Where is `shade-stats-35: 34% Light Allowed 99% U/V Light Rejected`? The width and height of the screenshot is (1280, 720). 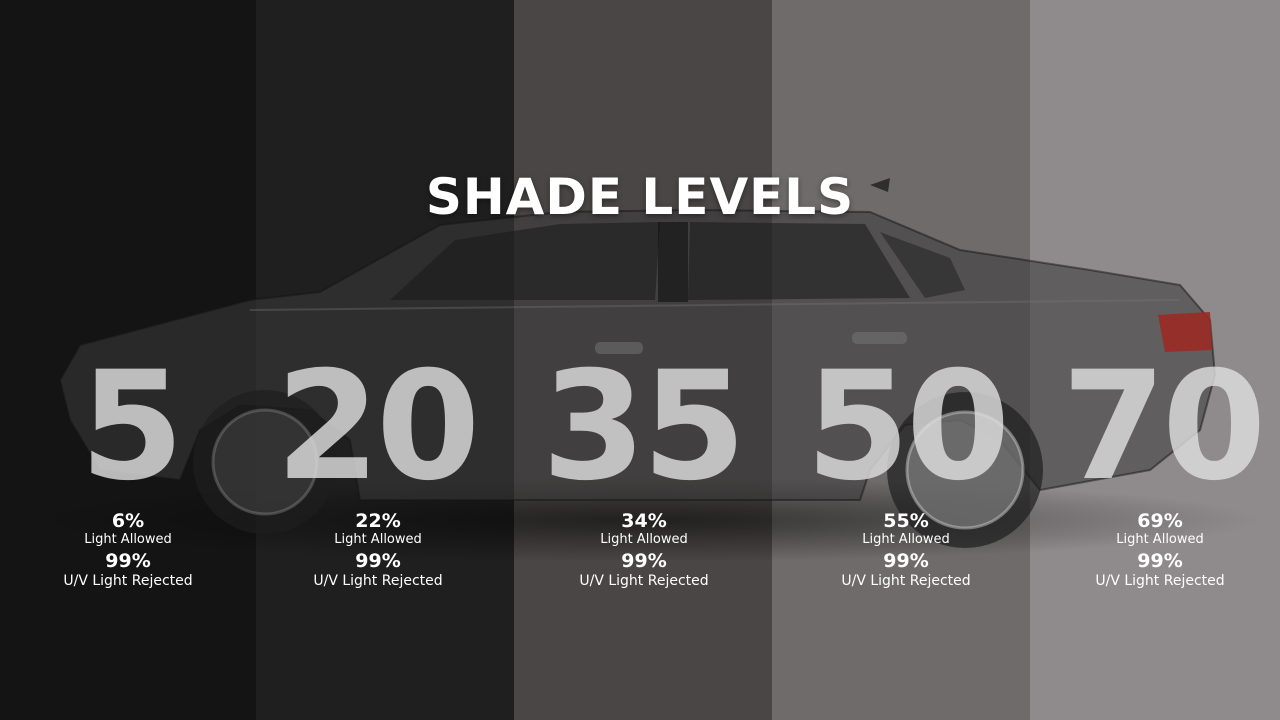 shade-stats-35: 34% Light Allowed 99% U/V Light Rejected is located at coordinates (644, 550).